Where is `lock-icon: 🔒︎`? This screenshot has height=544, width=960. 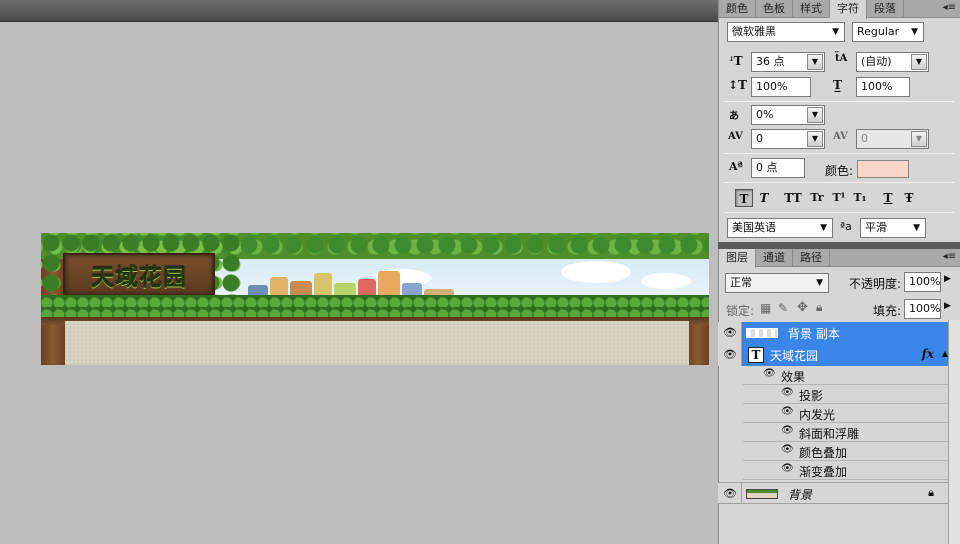
lock-icon: 🔒︎ is located at coordinates (931, 492).